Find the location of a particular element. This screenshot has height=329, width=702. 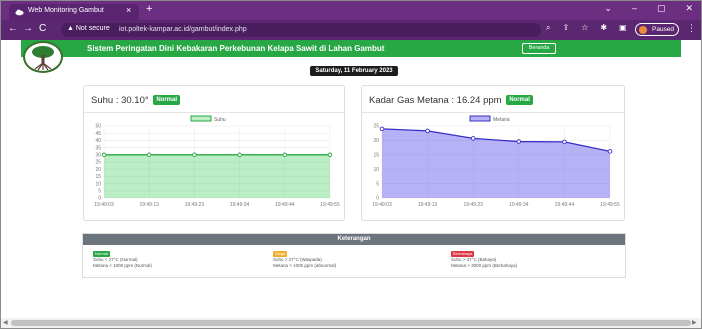

tab-web-monitoring: Web Monitoring Gambut × is located at coordinates (74, 12).